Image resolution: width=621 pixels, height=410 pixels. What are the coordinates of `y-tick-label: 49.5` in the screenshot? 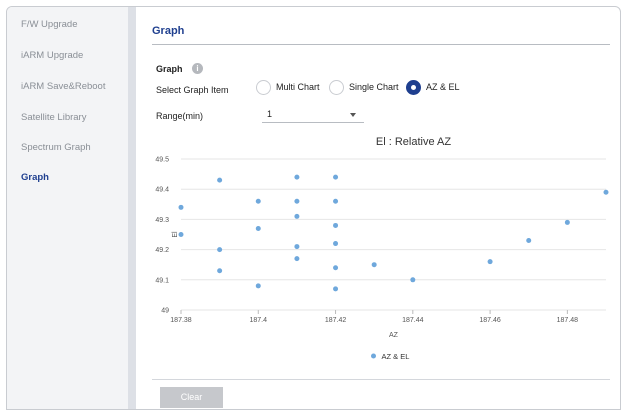 It's located at (162, 160).